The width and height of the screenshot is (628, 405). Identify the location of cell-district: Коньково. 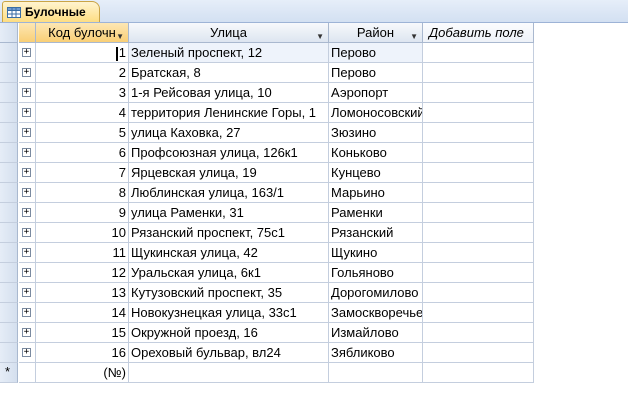
(376, 153).